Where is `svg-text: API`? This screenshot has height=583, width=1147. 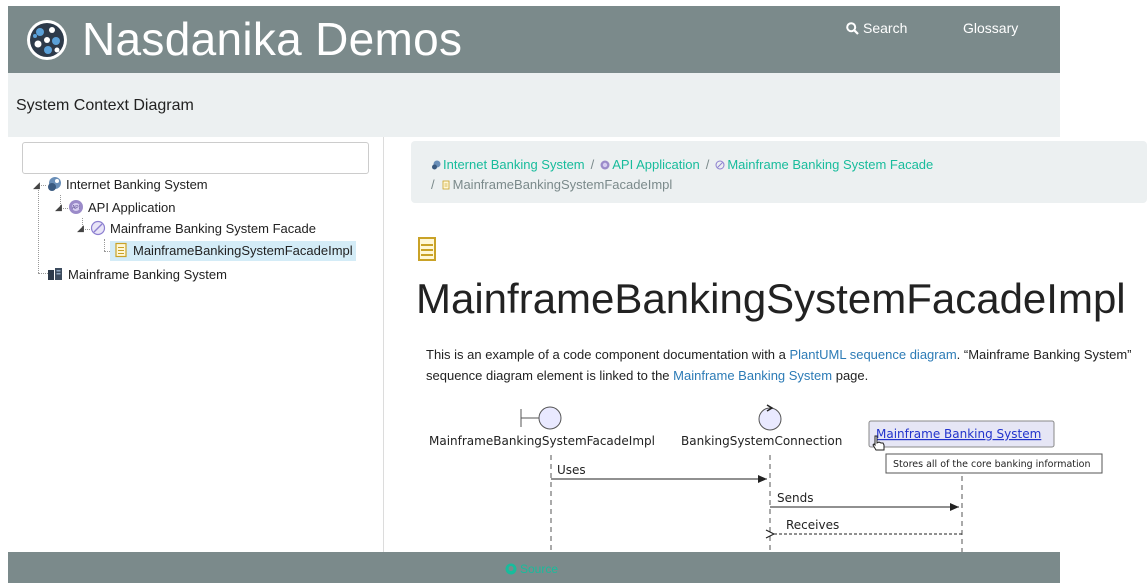
svg-text: API is located at coordinates (76, 208).